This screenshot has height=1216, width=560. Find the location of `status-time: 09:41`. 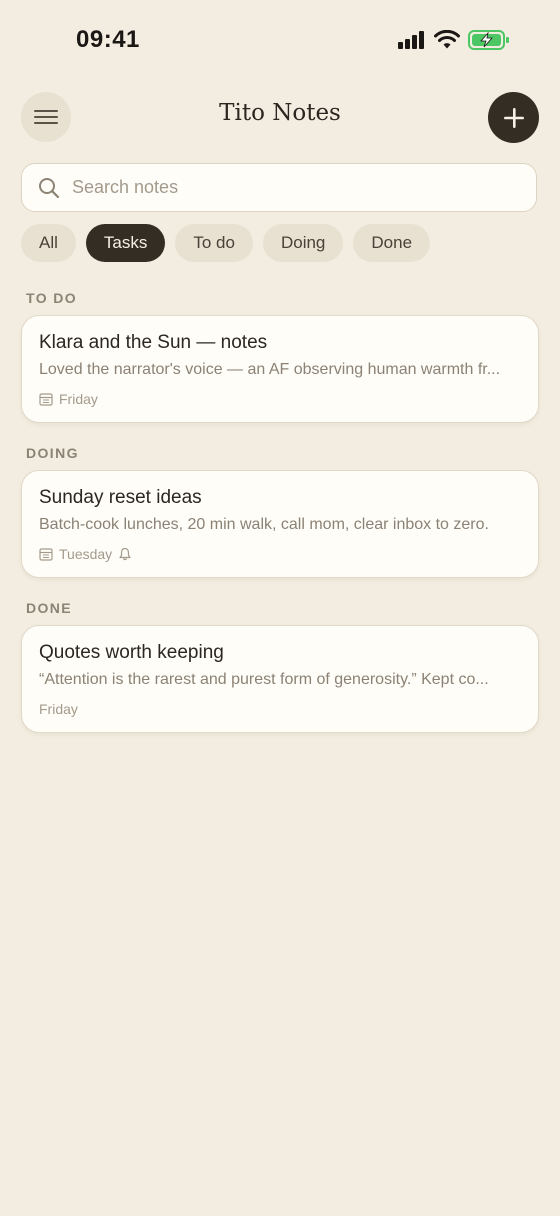

status-time: 09:41 is located at coordinates (108, 39).